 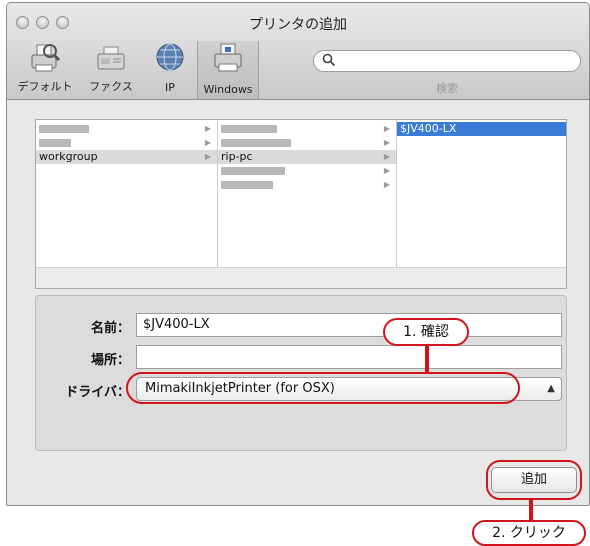 What do you see at coordinates (323, 388) in the screenshot?
I see `driver-highlight-annotation` at bounding box center [323, 388].